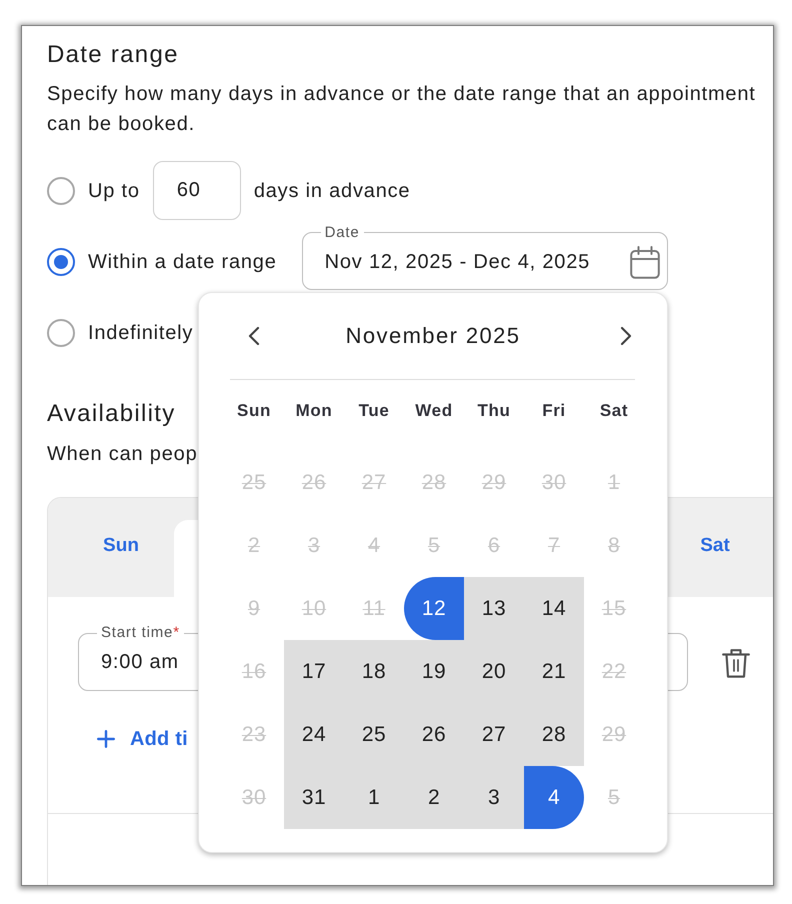 The width and height of the screenshot is (792, 904). I want to click on weekday-label: Mon, so click(314, 411).